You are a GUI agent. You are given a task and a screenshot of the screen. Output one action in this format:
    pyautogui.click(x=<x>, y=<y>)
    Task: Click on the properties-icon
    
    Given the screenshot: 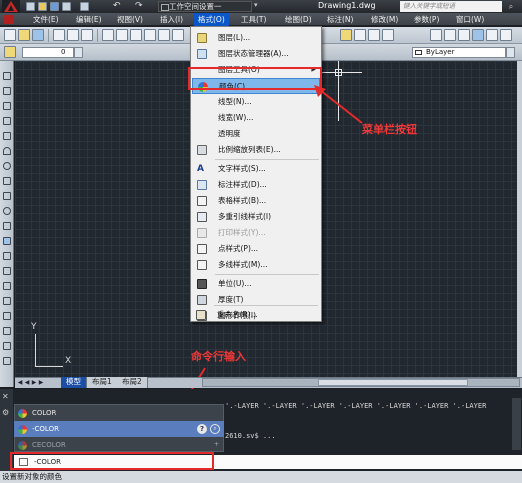 What is the action you would take?
    pyautogui.click(x=436, y=35)
    